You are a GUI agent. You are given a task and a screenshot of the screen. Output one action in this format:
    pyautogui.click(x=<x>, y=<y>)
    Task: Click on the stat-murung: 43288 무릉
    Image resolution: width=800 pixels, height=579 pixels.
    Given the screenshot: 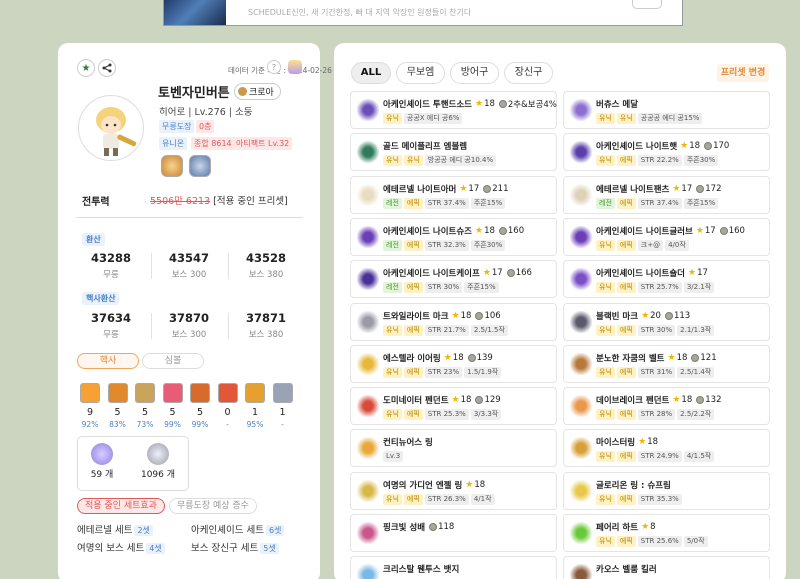 What is the action you would take?
    pyautogui.click(x=111, y=265)
    